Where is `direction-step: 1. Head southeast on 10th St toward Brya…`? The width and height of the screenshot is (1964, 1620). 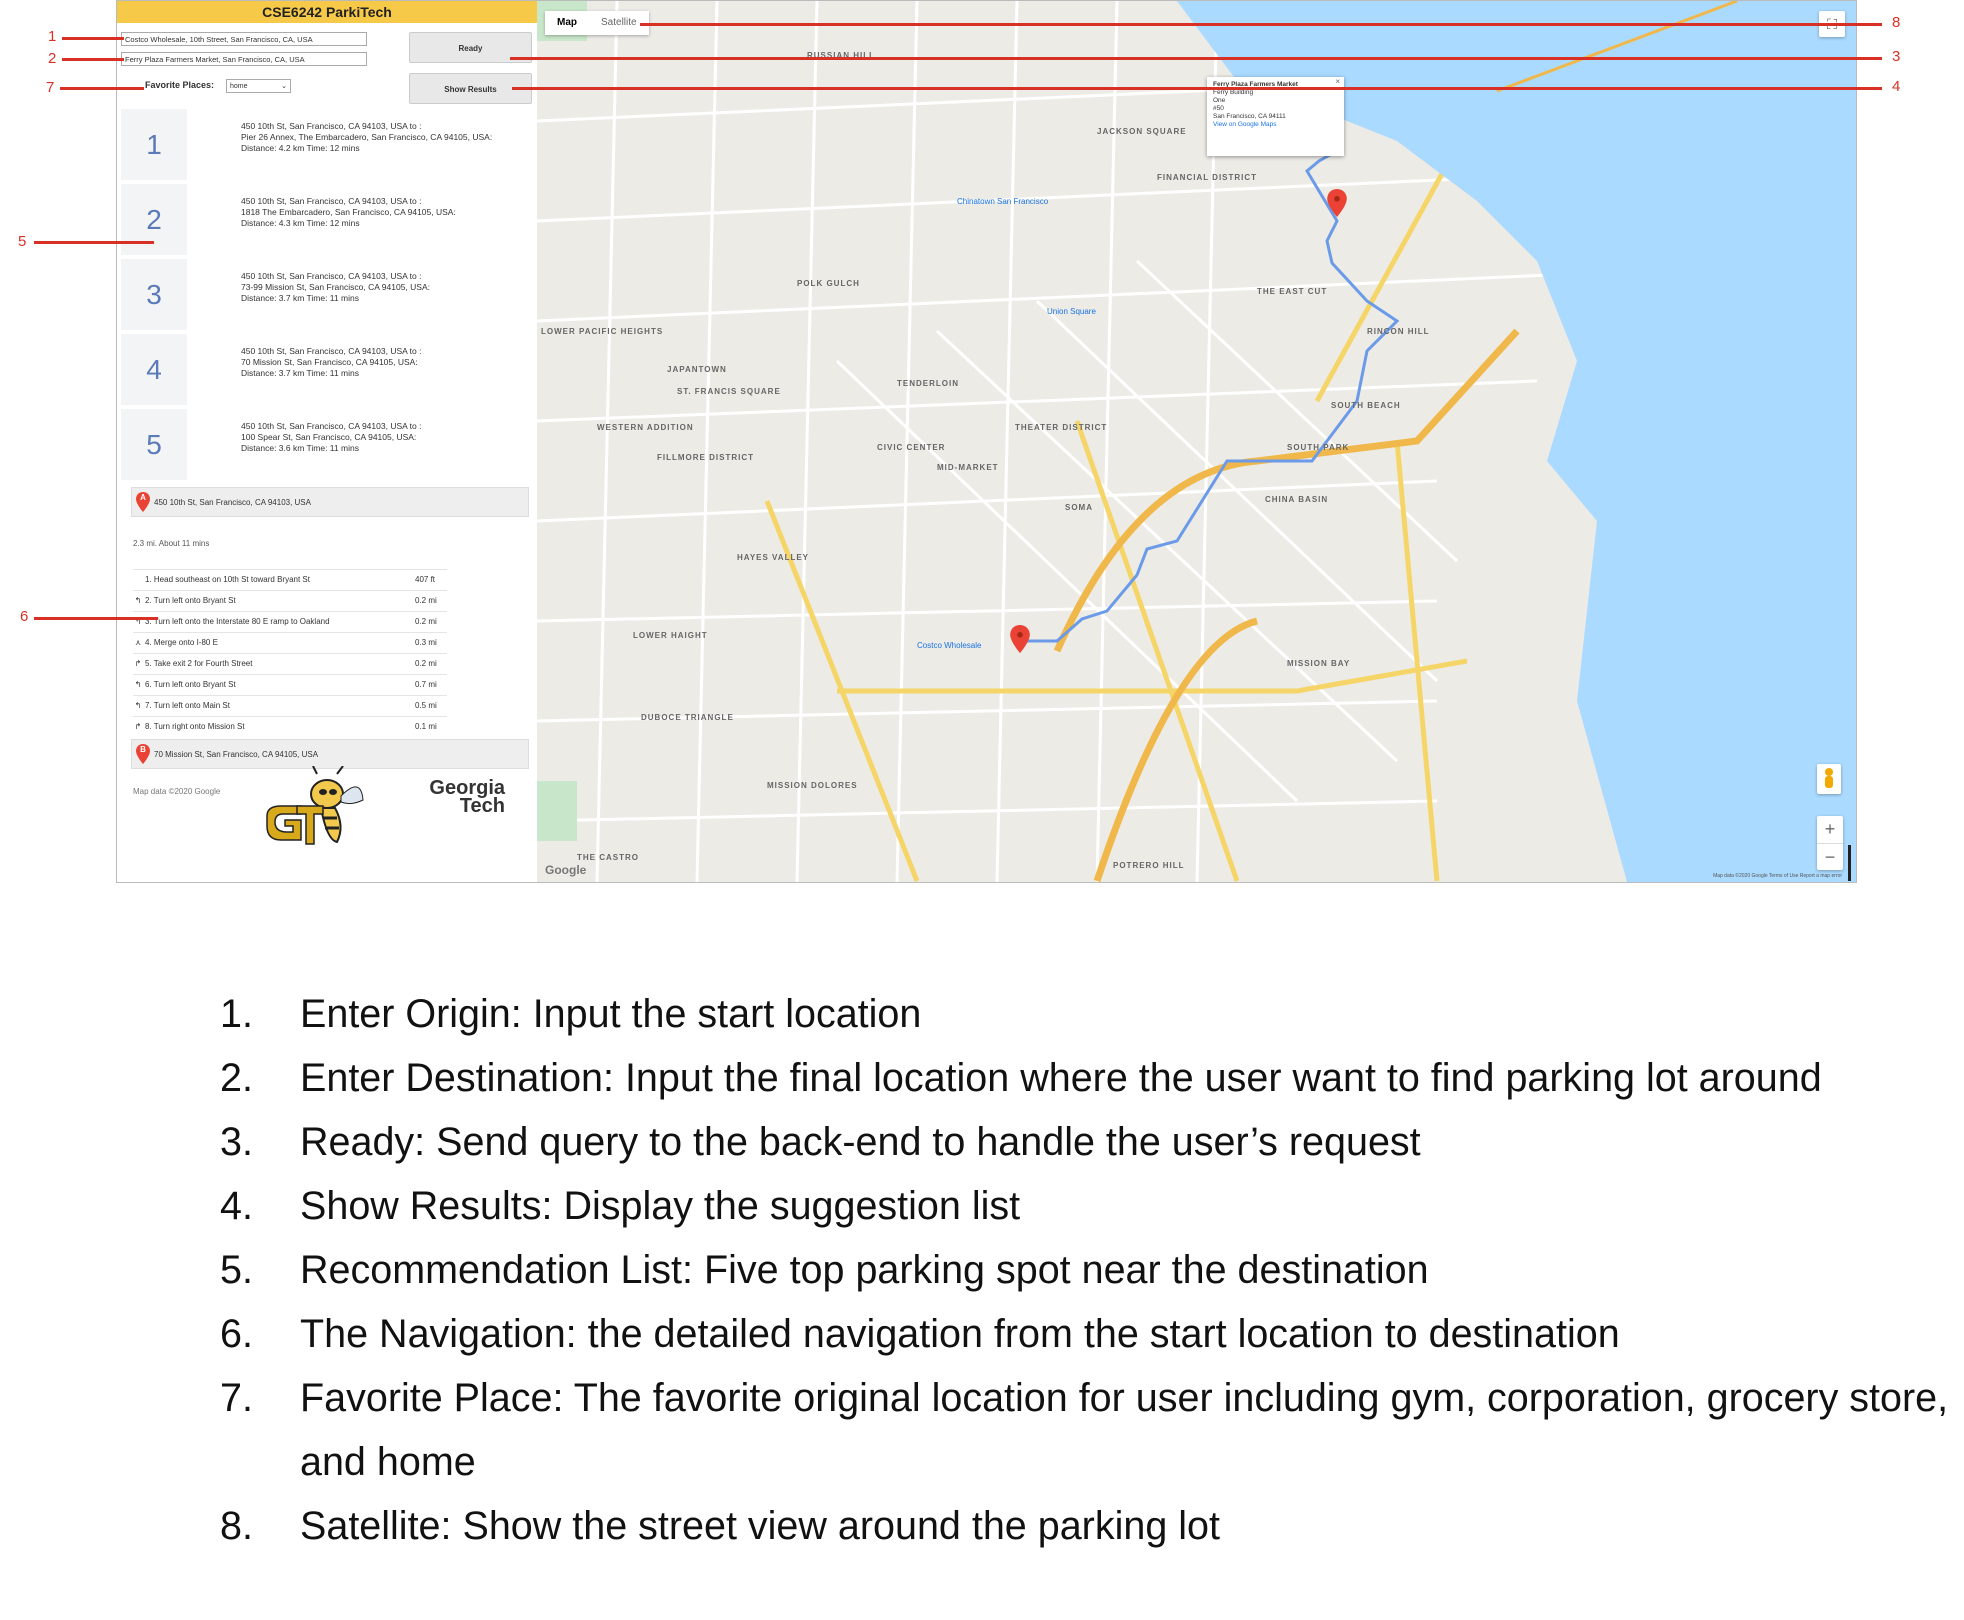 direction-step: 1. Head southeast on 10th St toward Brya… is located at coordinates (290, 579).